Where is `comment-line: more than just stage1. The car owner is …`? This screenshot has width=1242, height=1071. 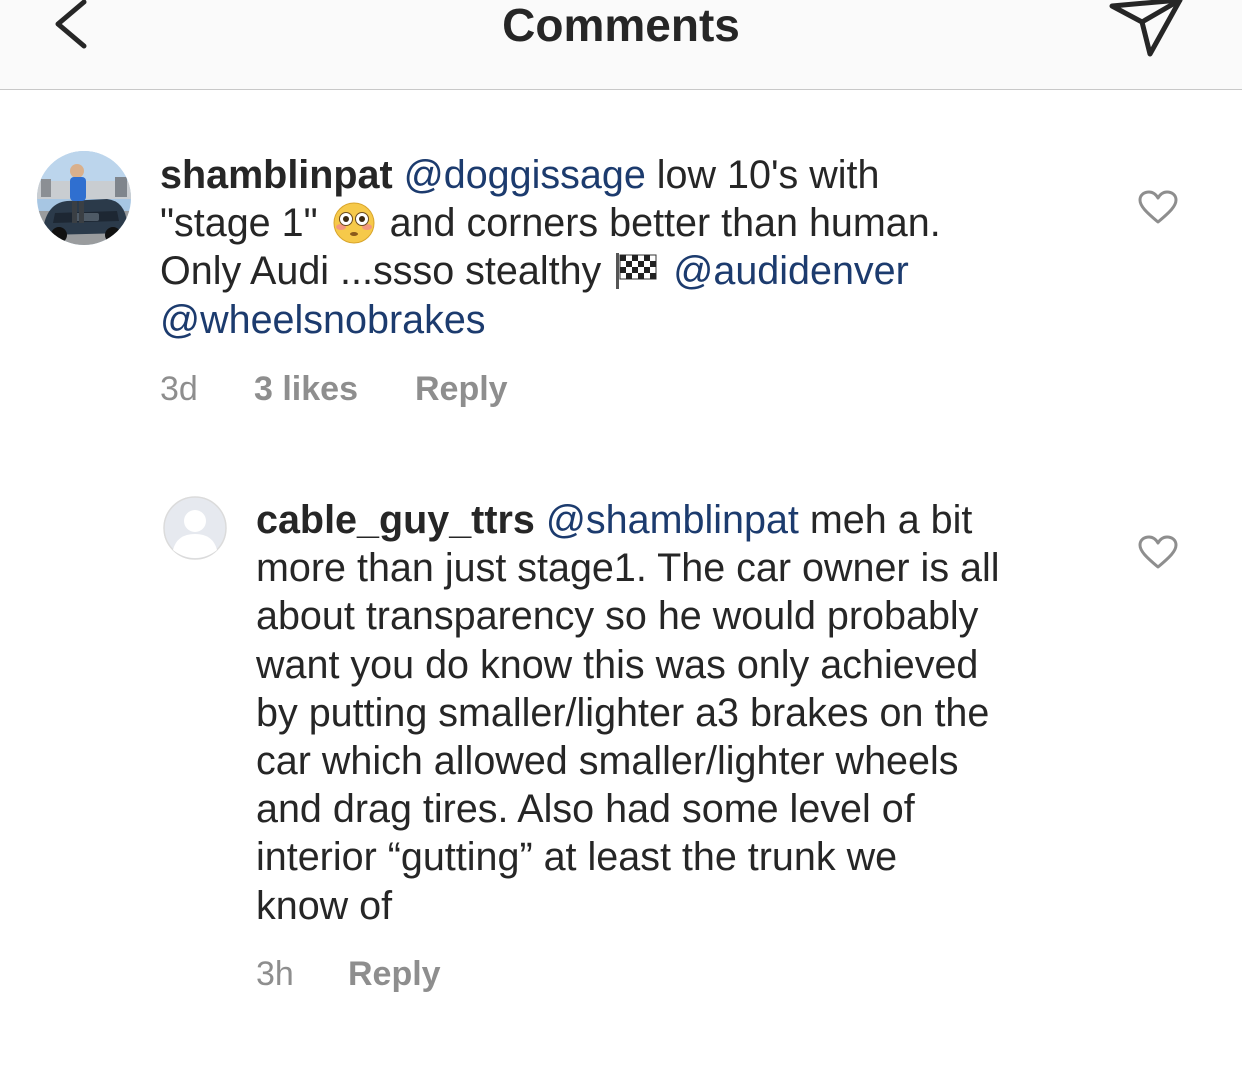 comment-line: more than just stage1. The car owner is … is located at coordinates (628, 568).